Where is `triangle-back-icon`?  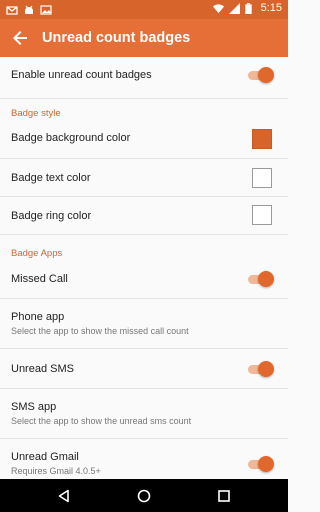 triangle-back-icon is located at coordinates (63, 496).